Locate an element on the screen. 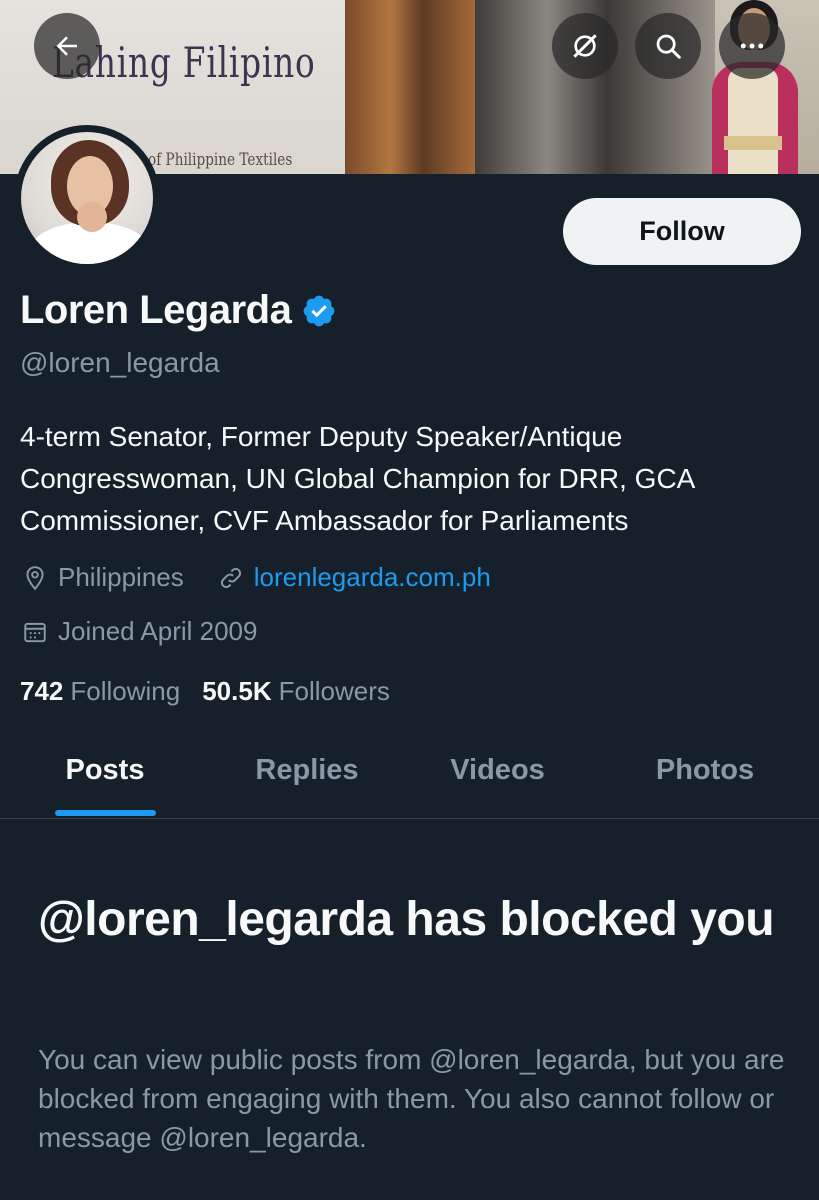  profile-tabs: Posts Replies Videos Photos is located at coordinates (409, 779).